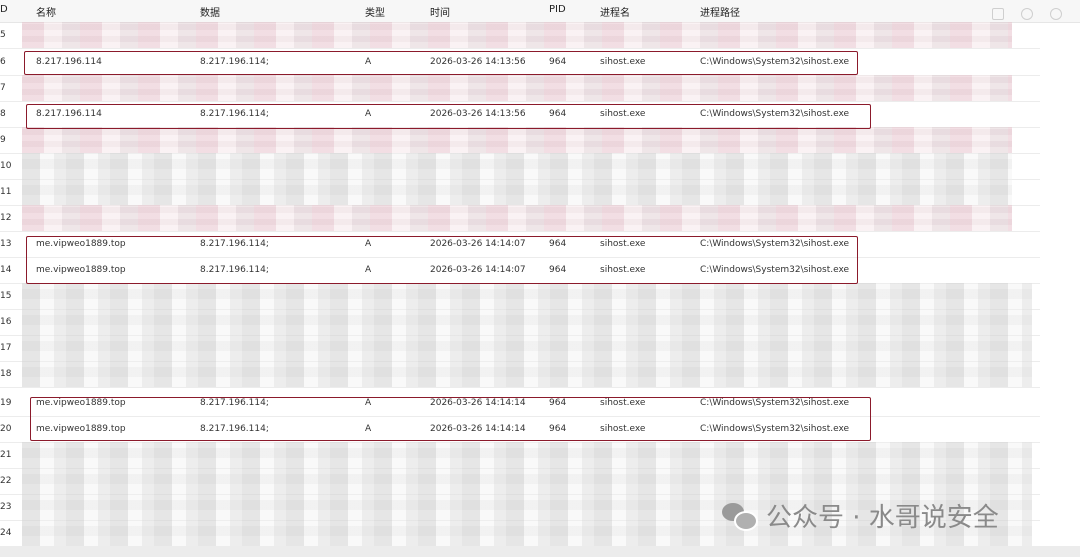 The image size is (1080, 557). I want to click on copy-icon, so click(998, 14).